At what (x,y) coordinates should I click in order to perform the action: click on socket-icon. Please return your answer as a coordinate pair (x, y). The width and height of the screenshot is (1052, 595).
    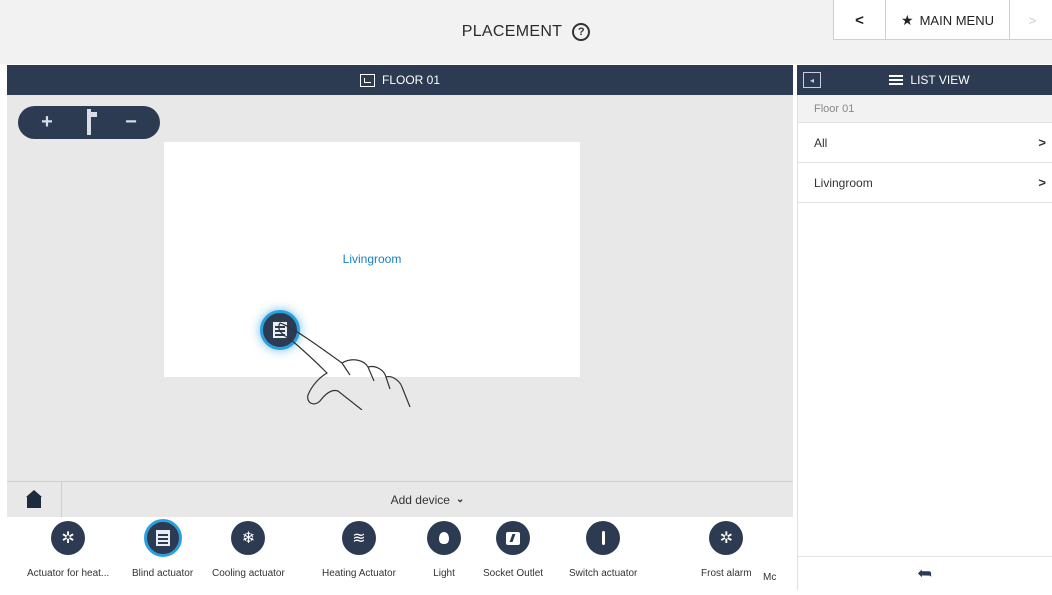
    Looking at the image, I should click on (513, 538).